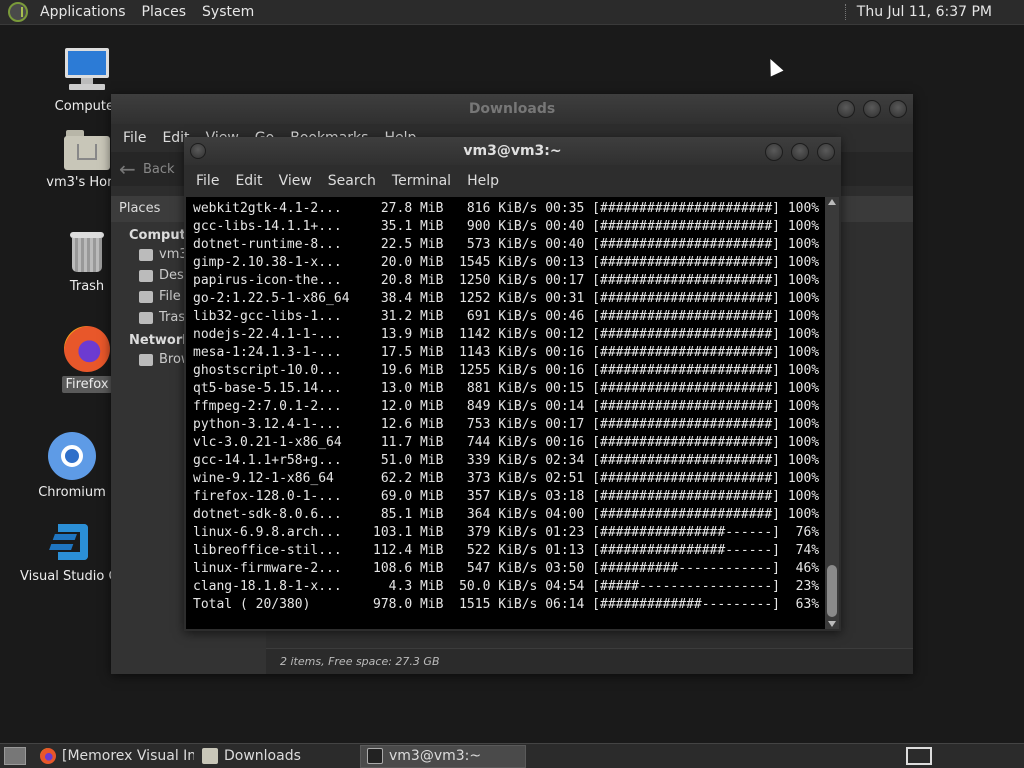 Image resolution: width=1024 pixels, height=768 pixels. What do you see at coordinates (375, 756) in the screenshot?
I see `terminal-icon` at bounding box center [375, 756].